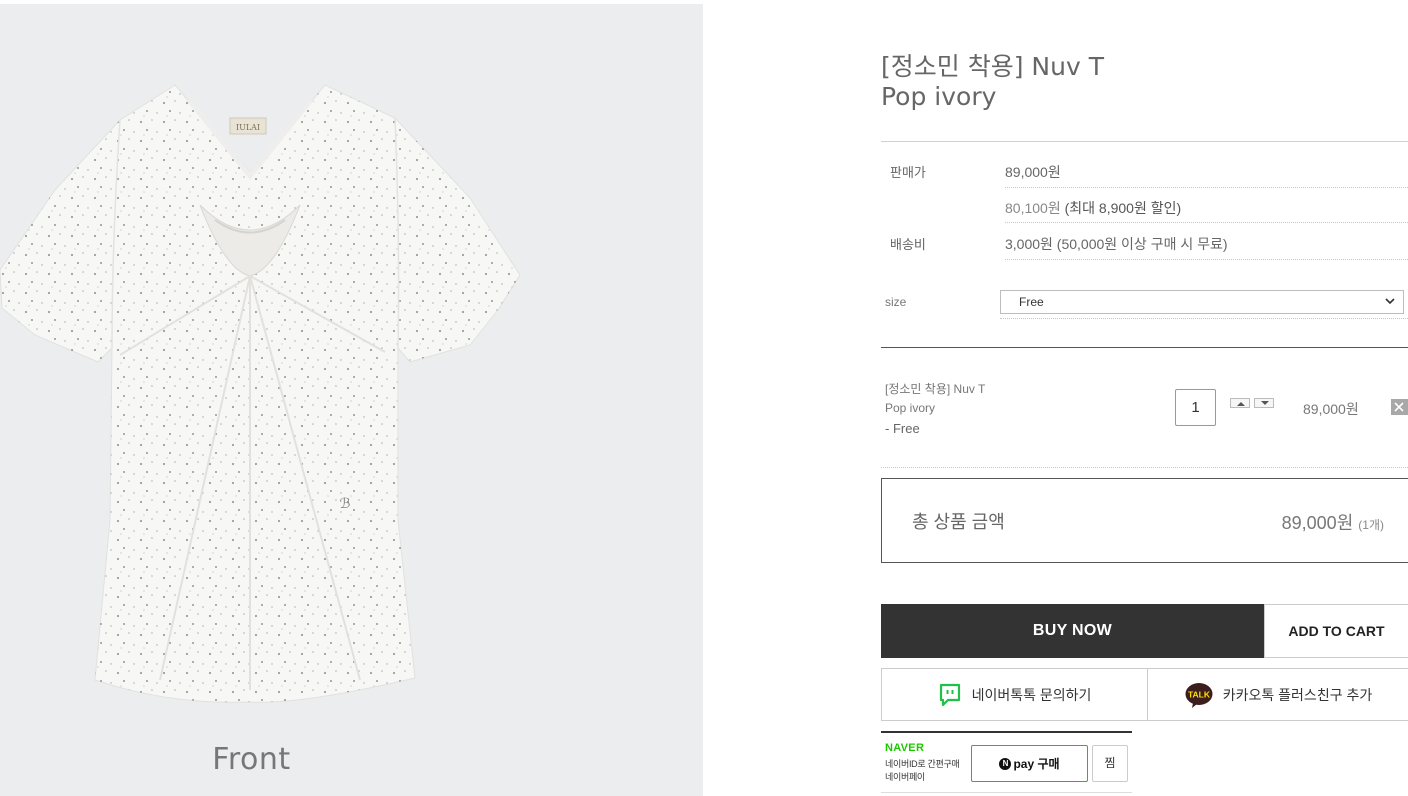 This screenshot has height=796, width=1408. I want to click on naver-pay-label: pay 구매, so click(1036, 764).